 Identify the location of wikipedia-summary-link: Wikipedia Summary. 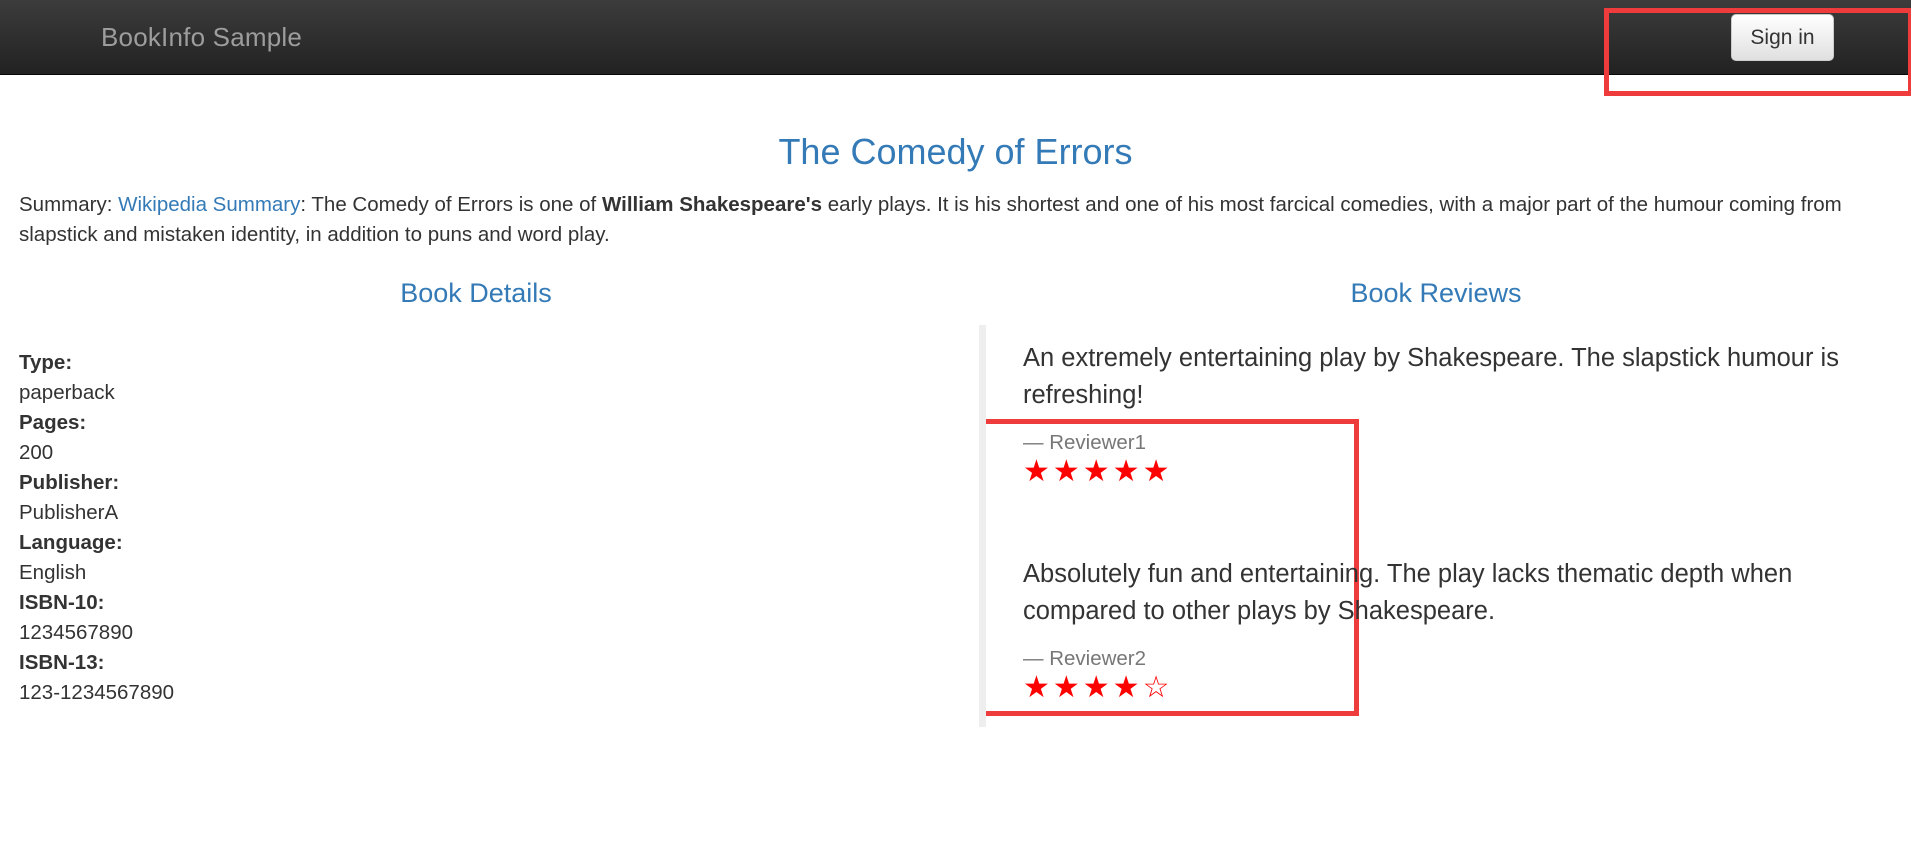
(209, 204).